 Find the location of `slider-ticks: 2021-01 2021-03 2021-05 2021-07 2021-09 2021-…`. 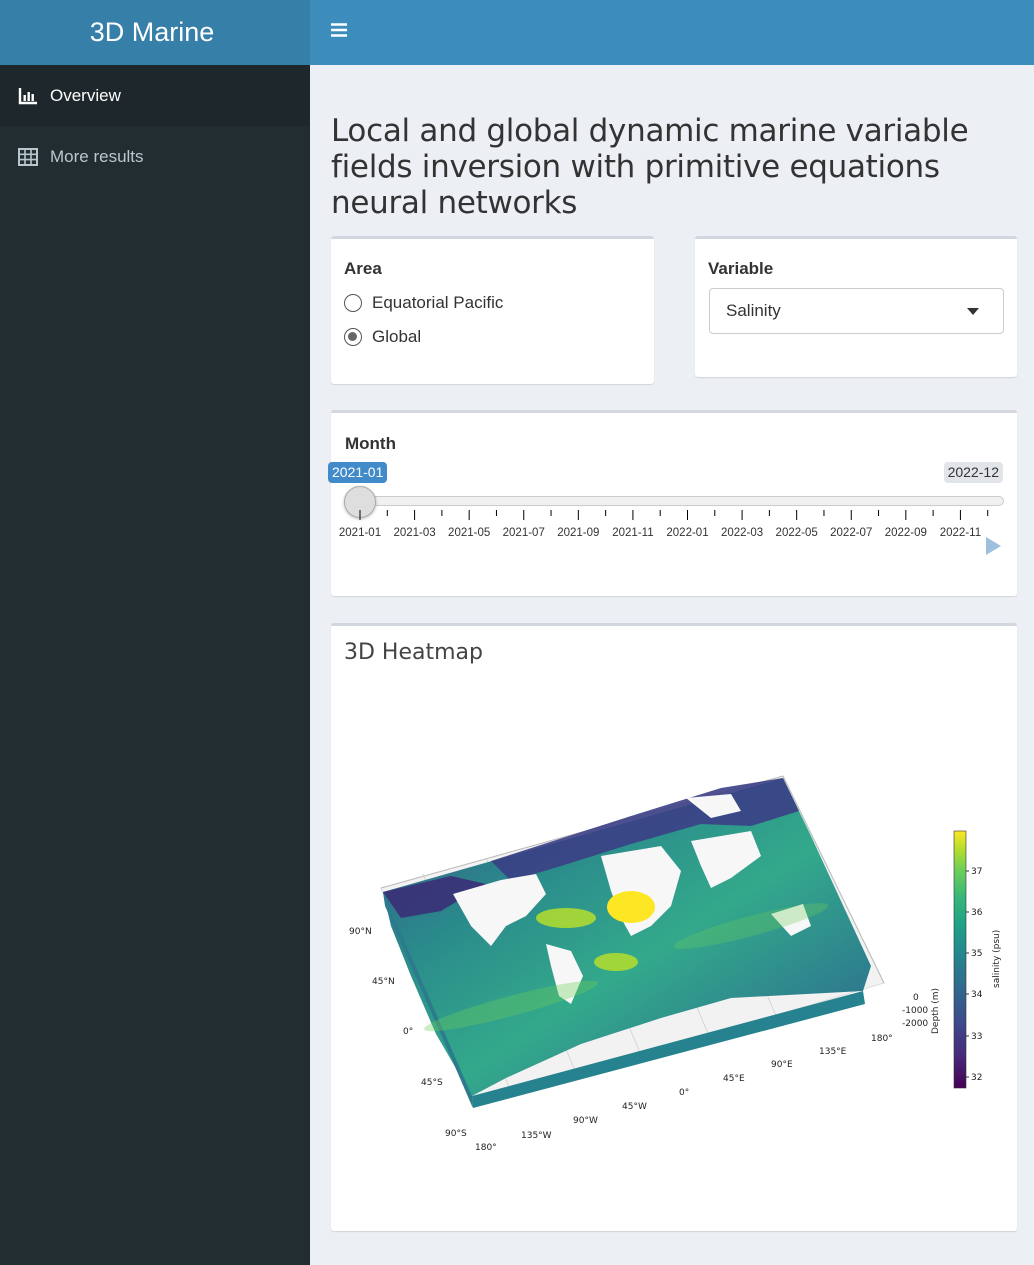

slider-ticks: 2021-01 2021-03 2021-05 2021-07 2021-09 2021-… is located at coordinates (664, 524).